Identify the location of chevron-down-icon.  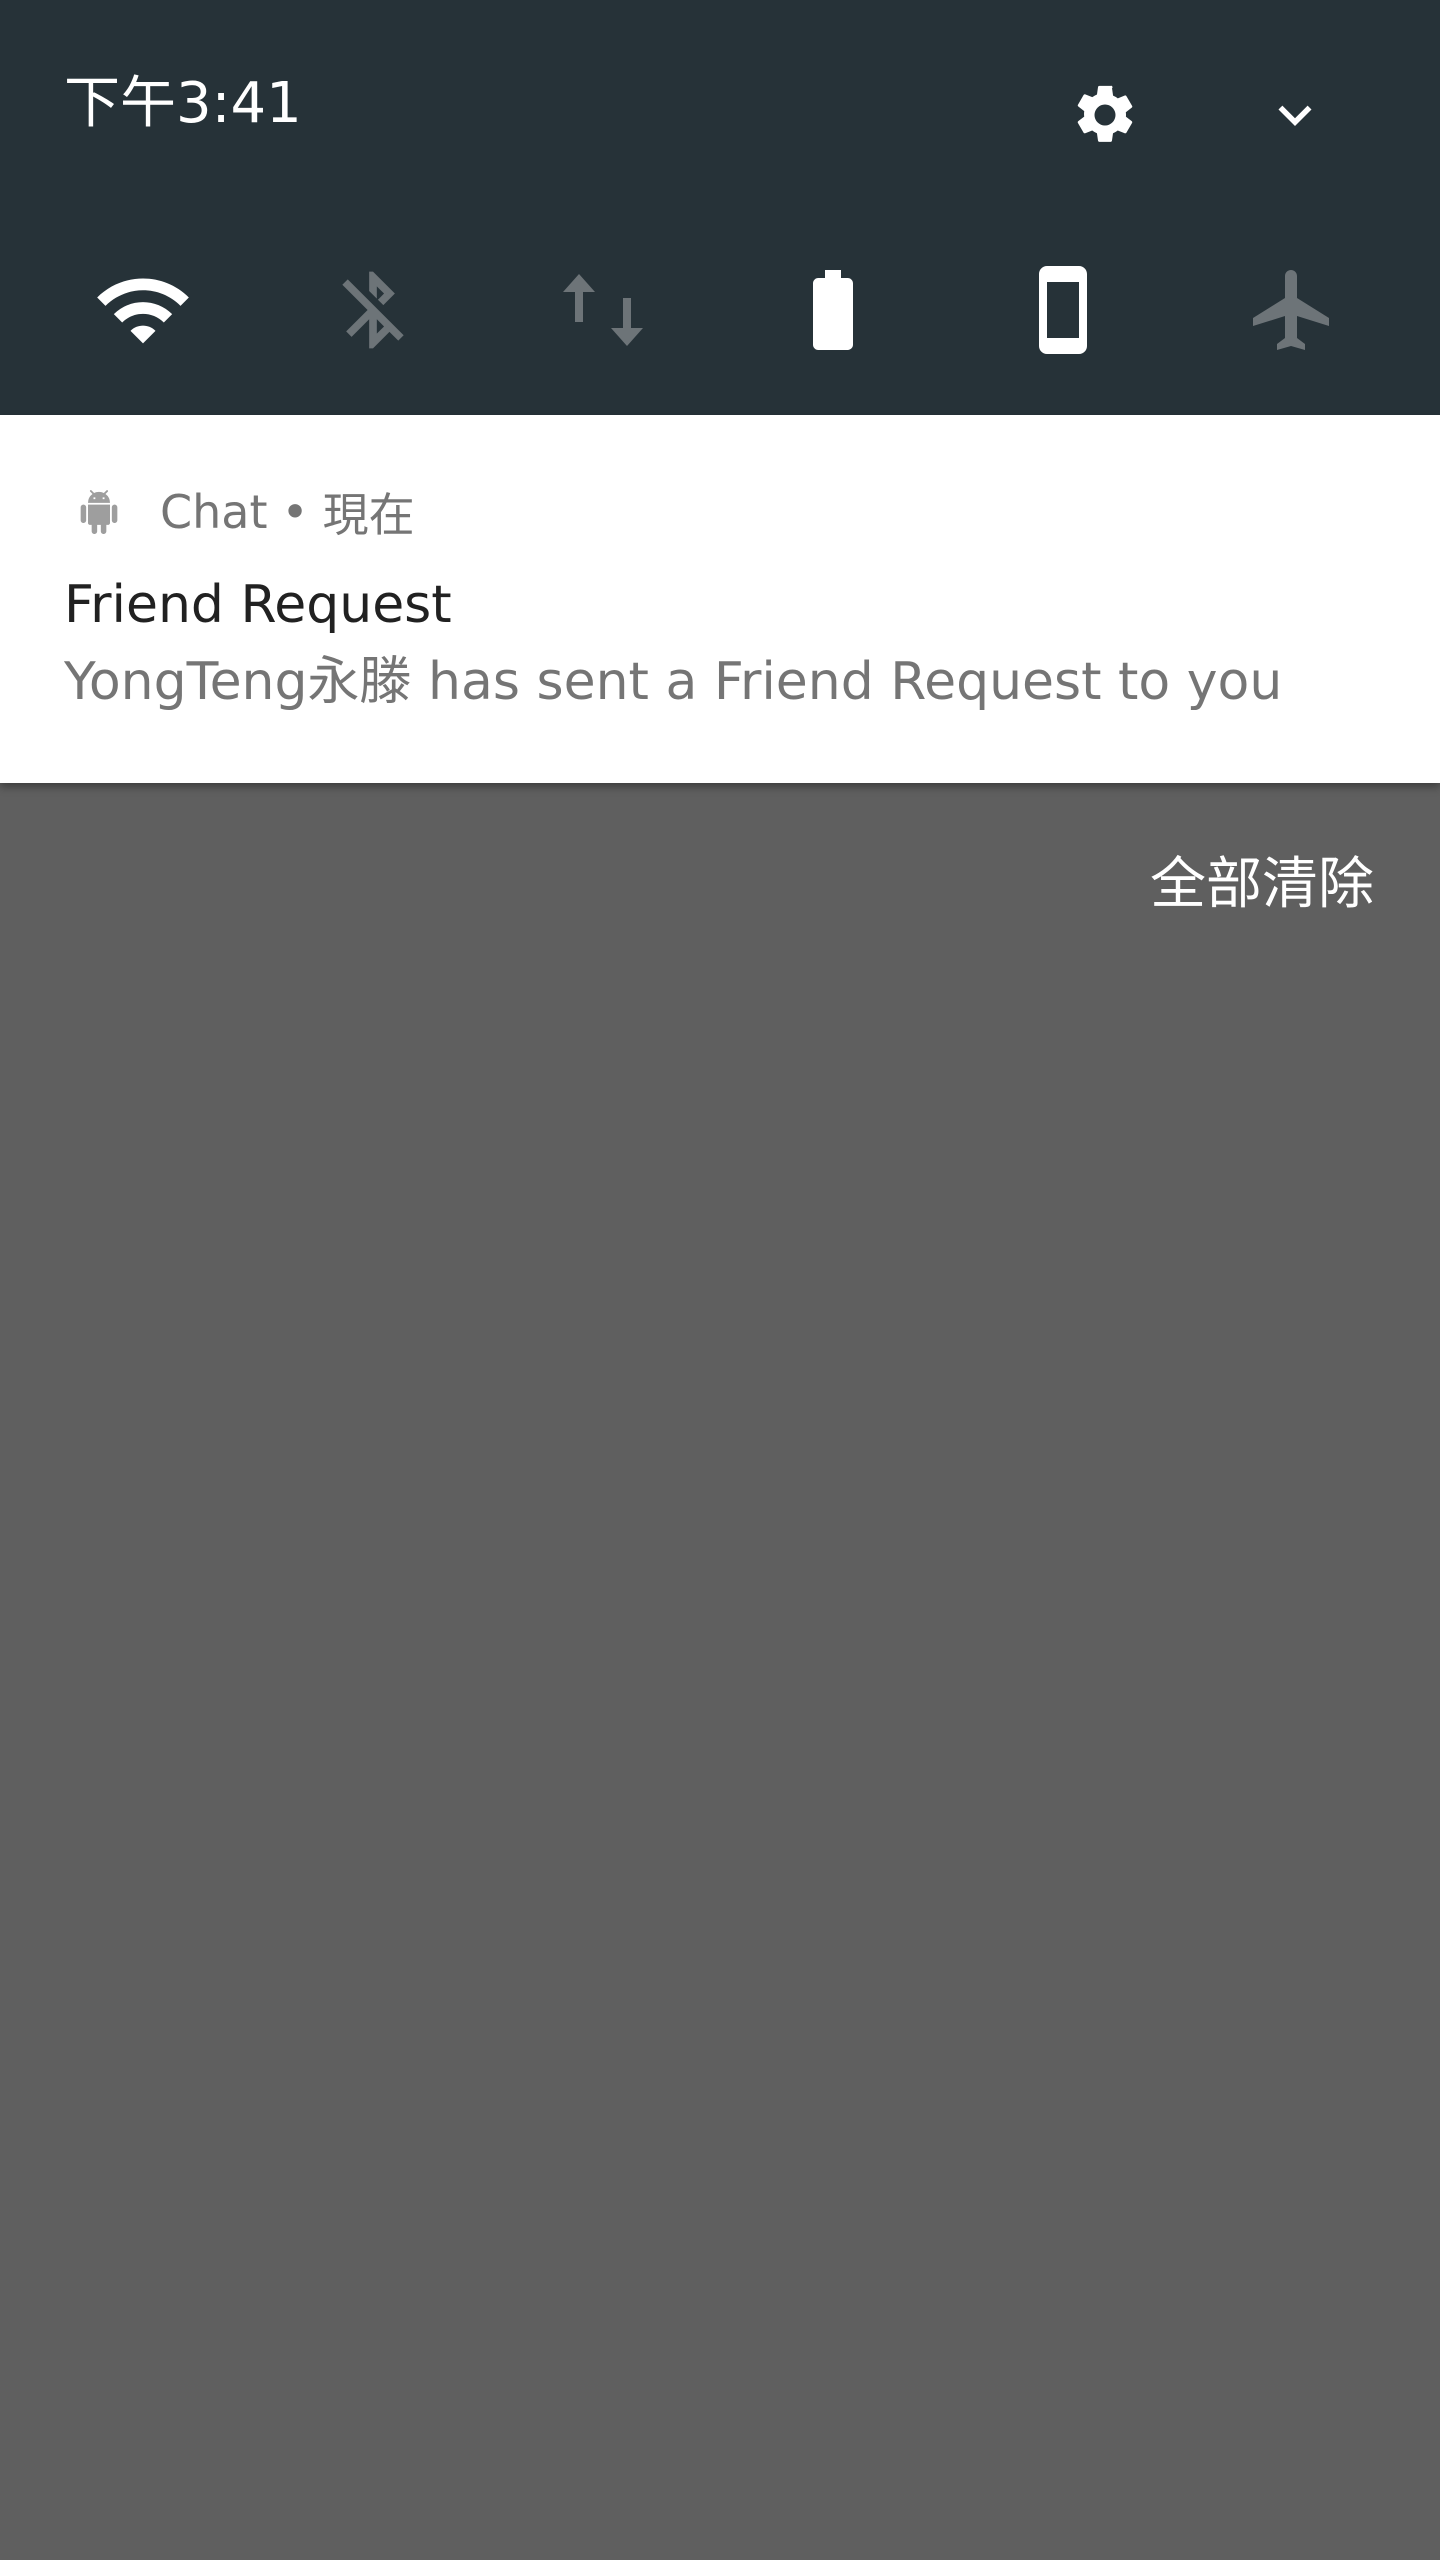
(1295, 115).